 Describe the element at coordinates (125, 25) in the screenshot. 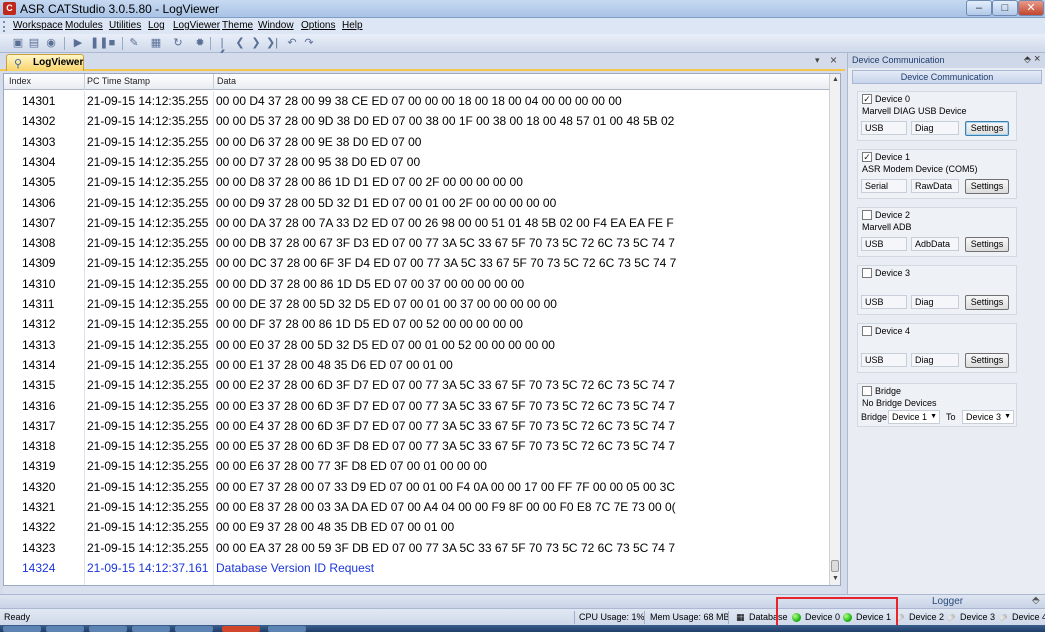

I see `menu-utilities: Utilities` at that location.